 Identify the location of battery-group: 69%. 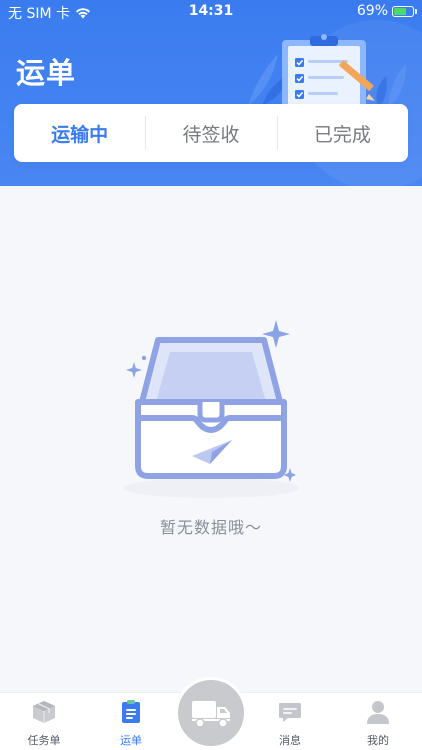
(386, 11).